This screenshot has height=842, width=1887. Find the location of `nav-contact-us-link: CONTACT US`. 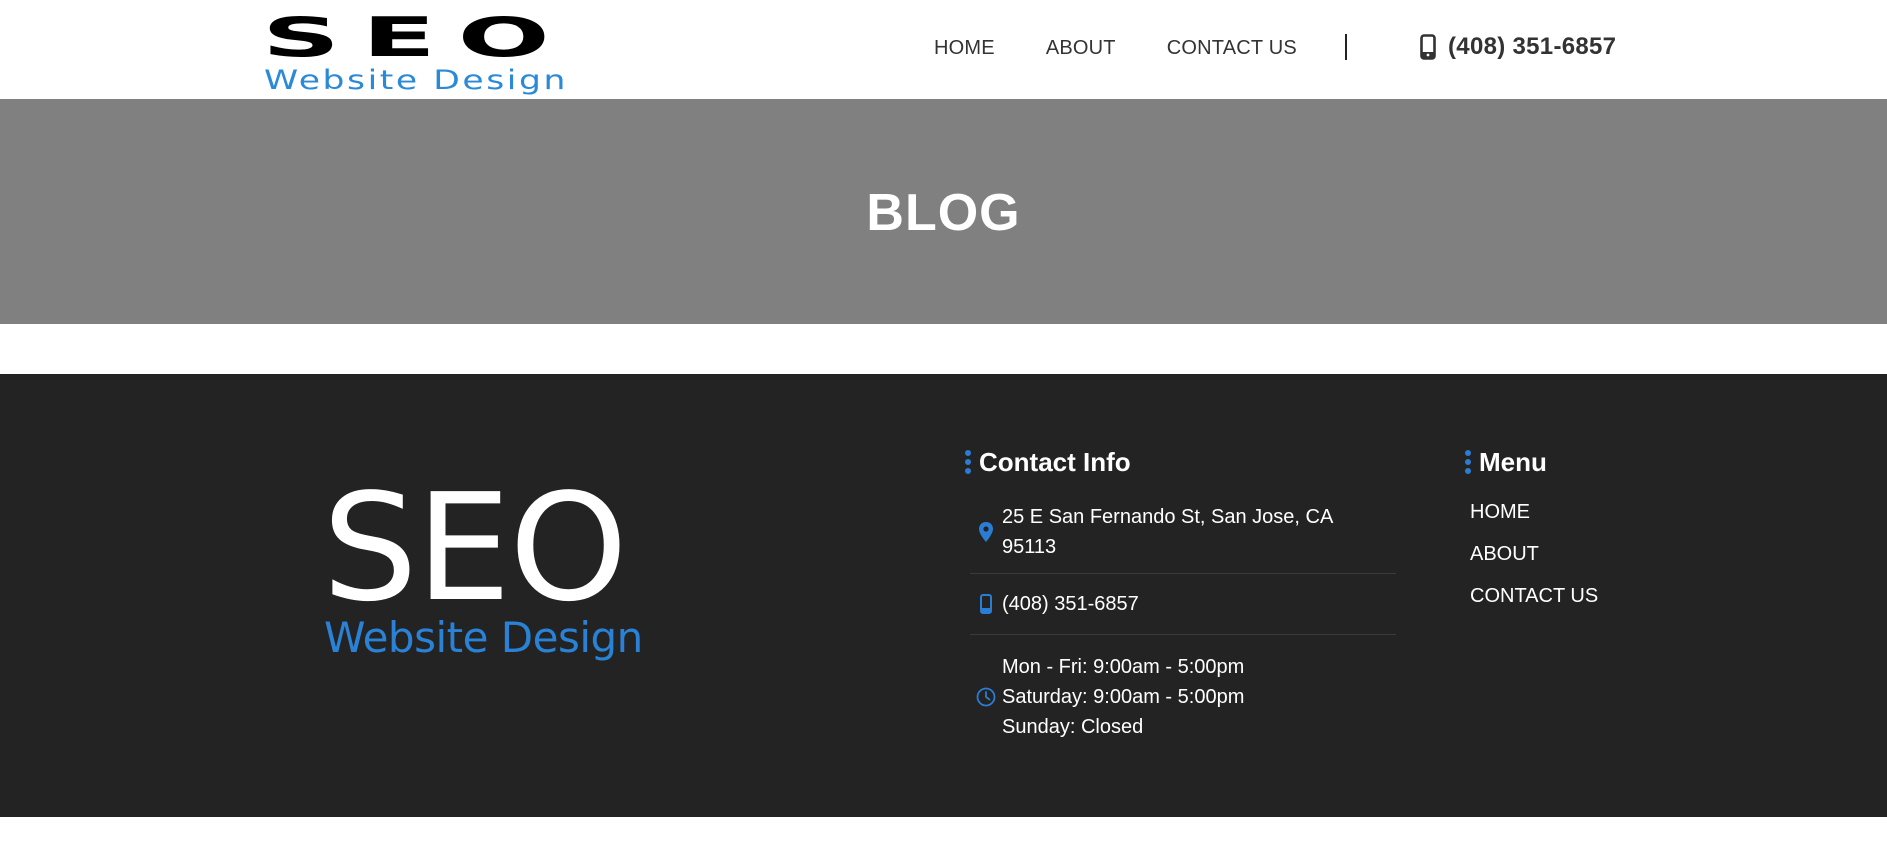

nav-contact-us-link: CONTACT US is located at coordinates (1232, 48).